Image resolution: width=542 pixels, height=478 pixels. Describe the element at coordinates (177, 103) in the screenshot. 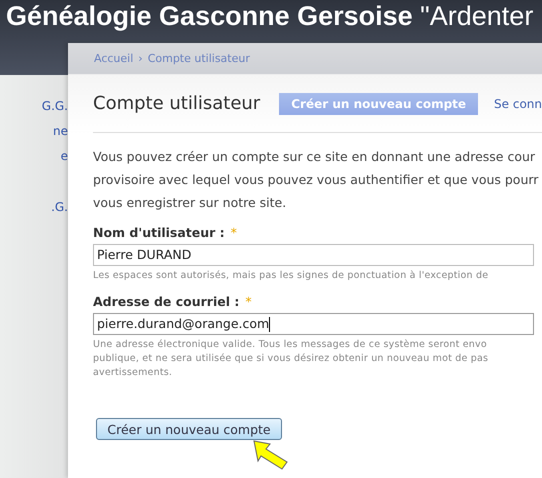

I see `page-title: Compte utilisateur` at that location.